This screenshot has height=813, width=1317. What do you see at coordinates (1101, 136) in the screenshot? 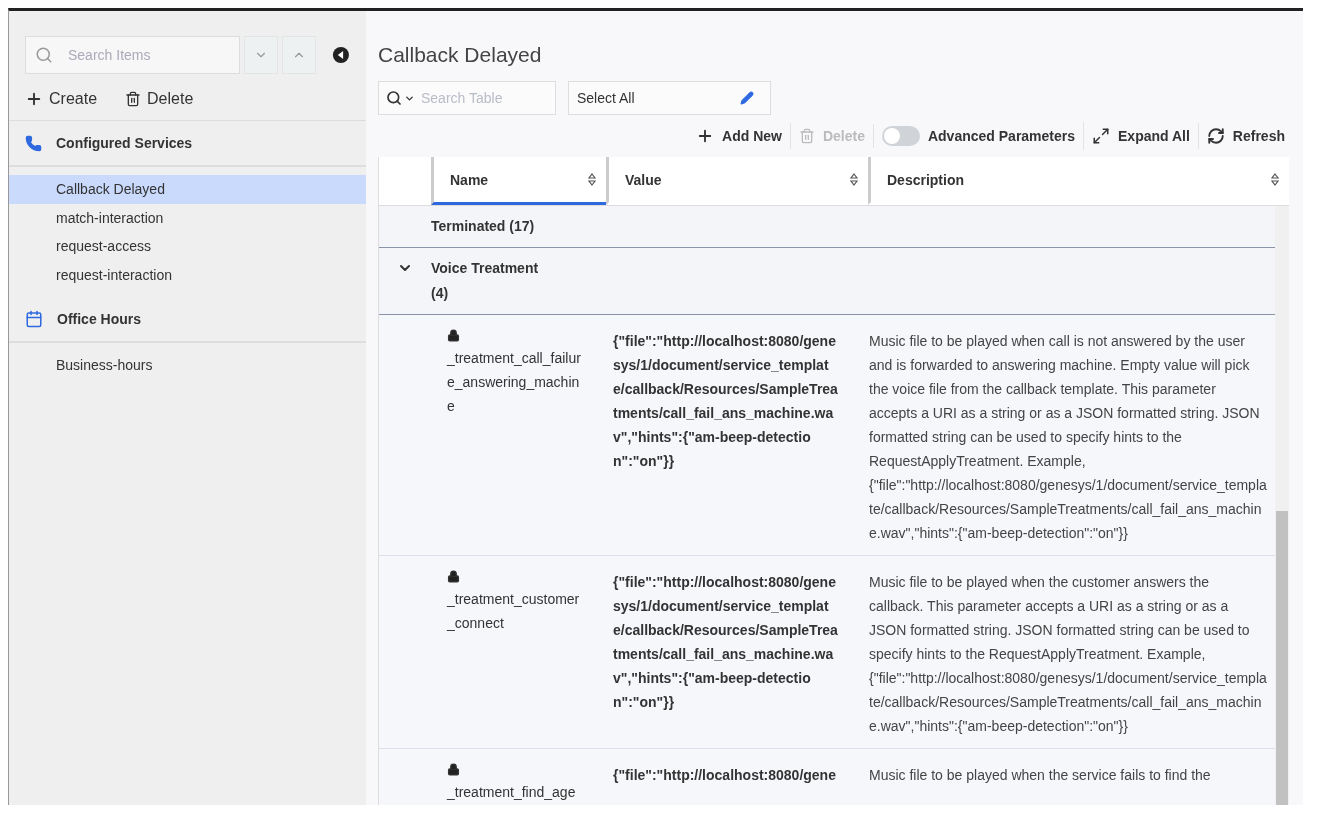
I see `expand-icon` at bounding box center [1101, 136].